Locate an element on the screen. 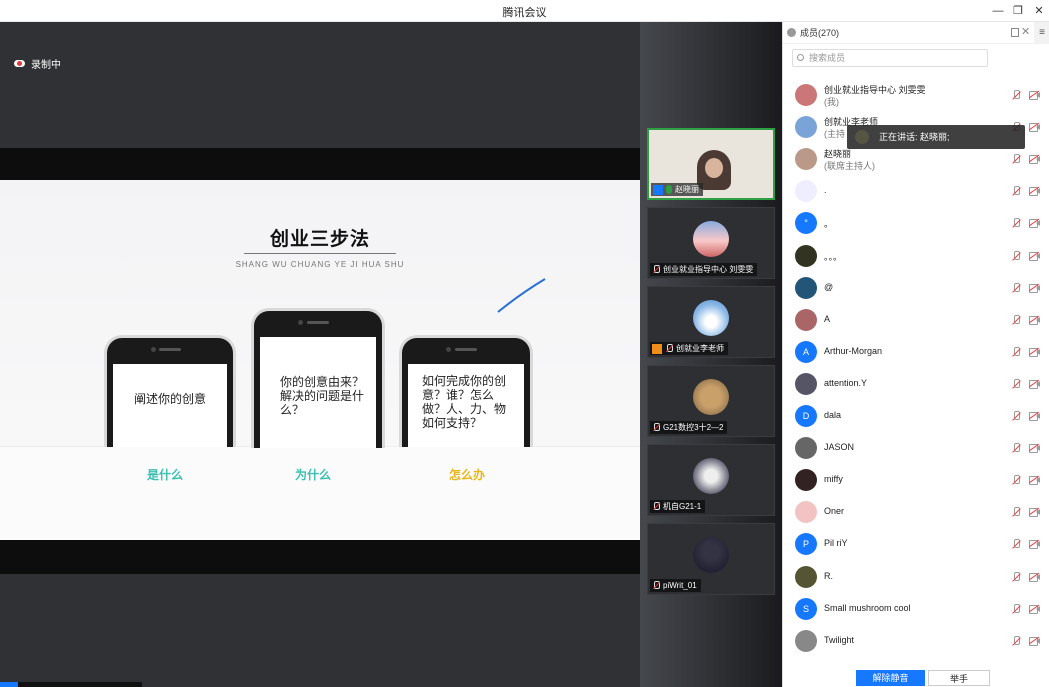 This screenshot has height=687, width=1049. member-name: @ is located at coordinates (829, 286).